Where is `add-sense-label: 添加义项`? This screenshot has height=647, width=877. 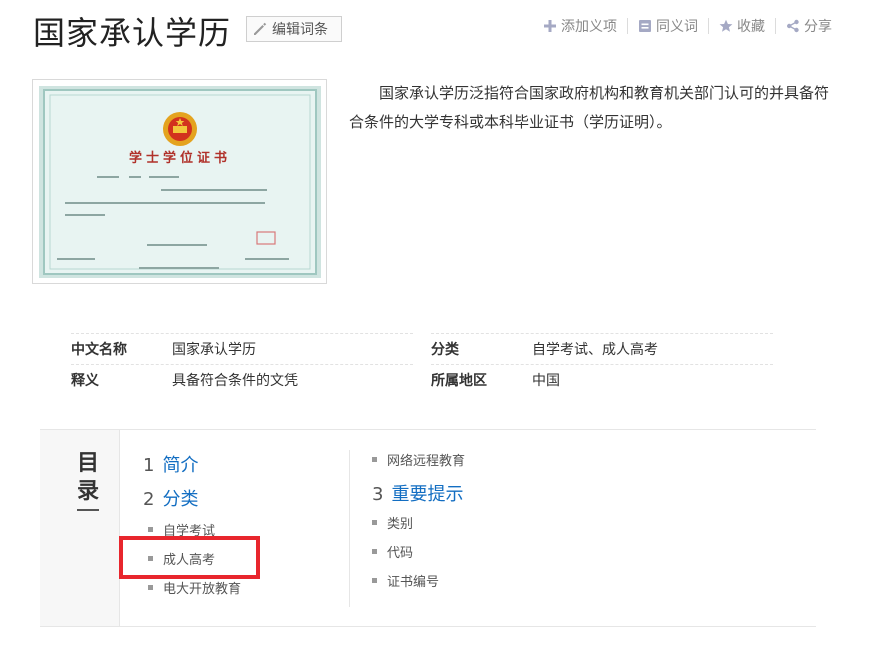
add-sense-label: 添加义项 is located at coordinates (589, 27).